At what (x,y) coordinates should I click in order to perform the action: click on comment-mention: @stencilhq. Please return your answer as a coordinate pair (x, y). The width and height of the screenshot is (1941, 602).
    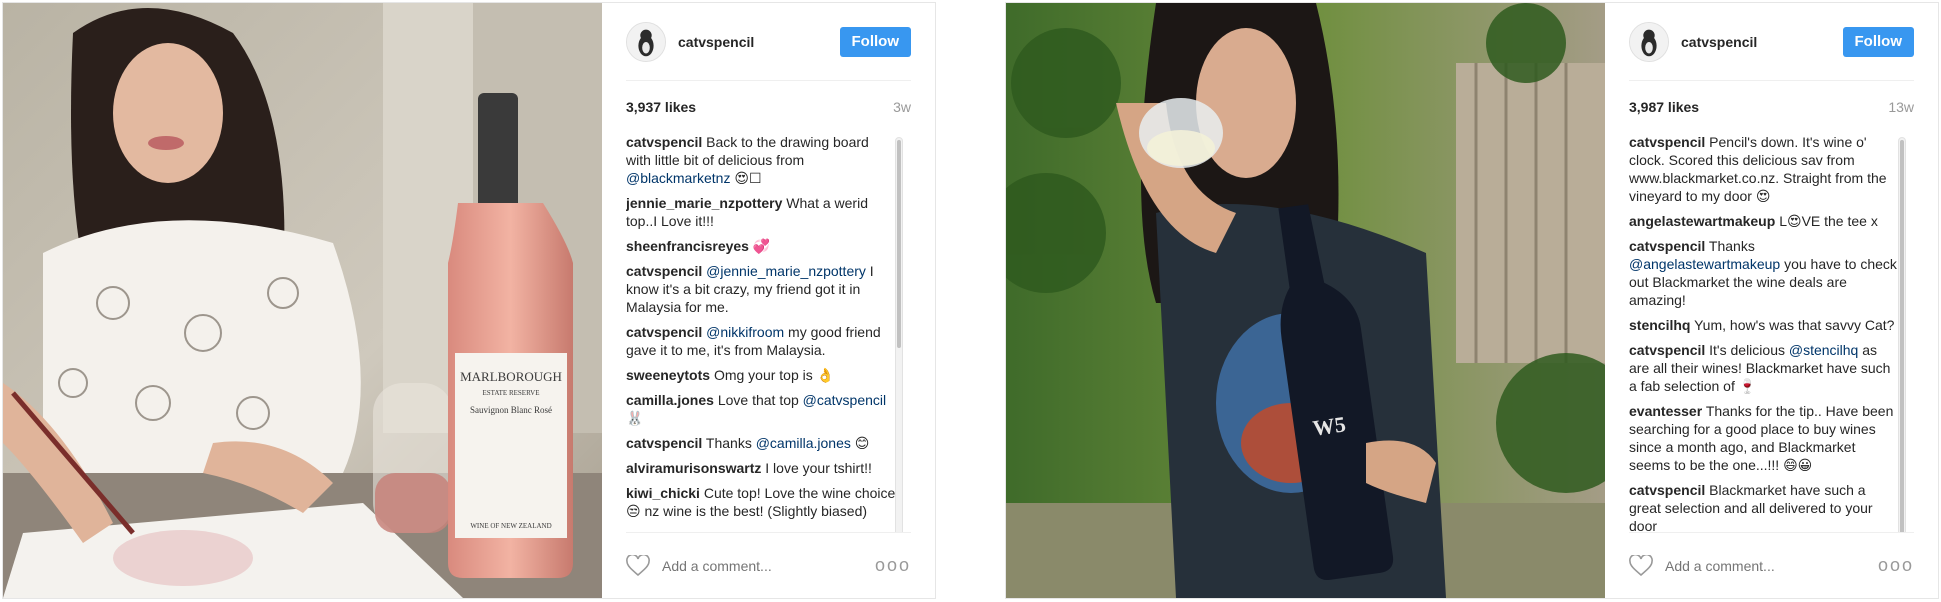
    Looking at the image, I should click on (1823, 350).